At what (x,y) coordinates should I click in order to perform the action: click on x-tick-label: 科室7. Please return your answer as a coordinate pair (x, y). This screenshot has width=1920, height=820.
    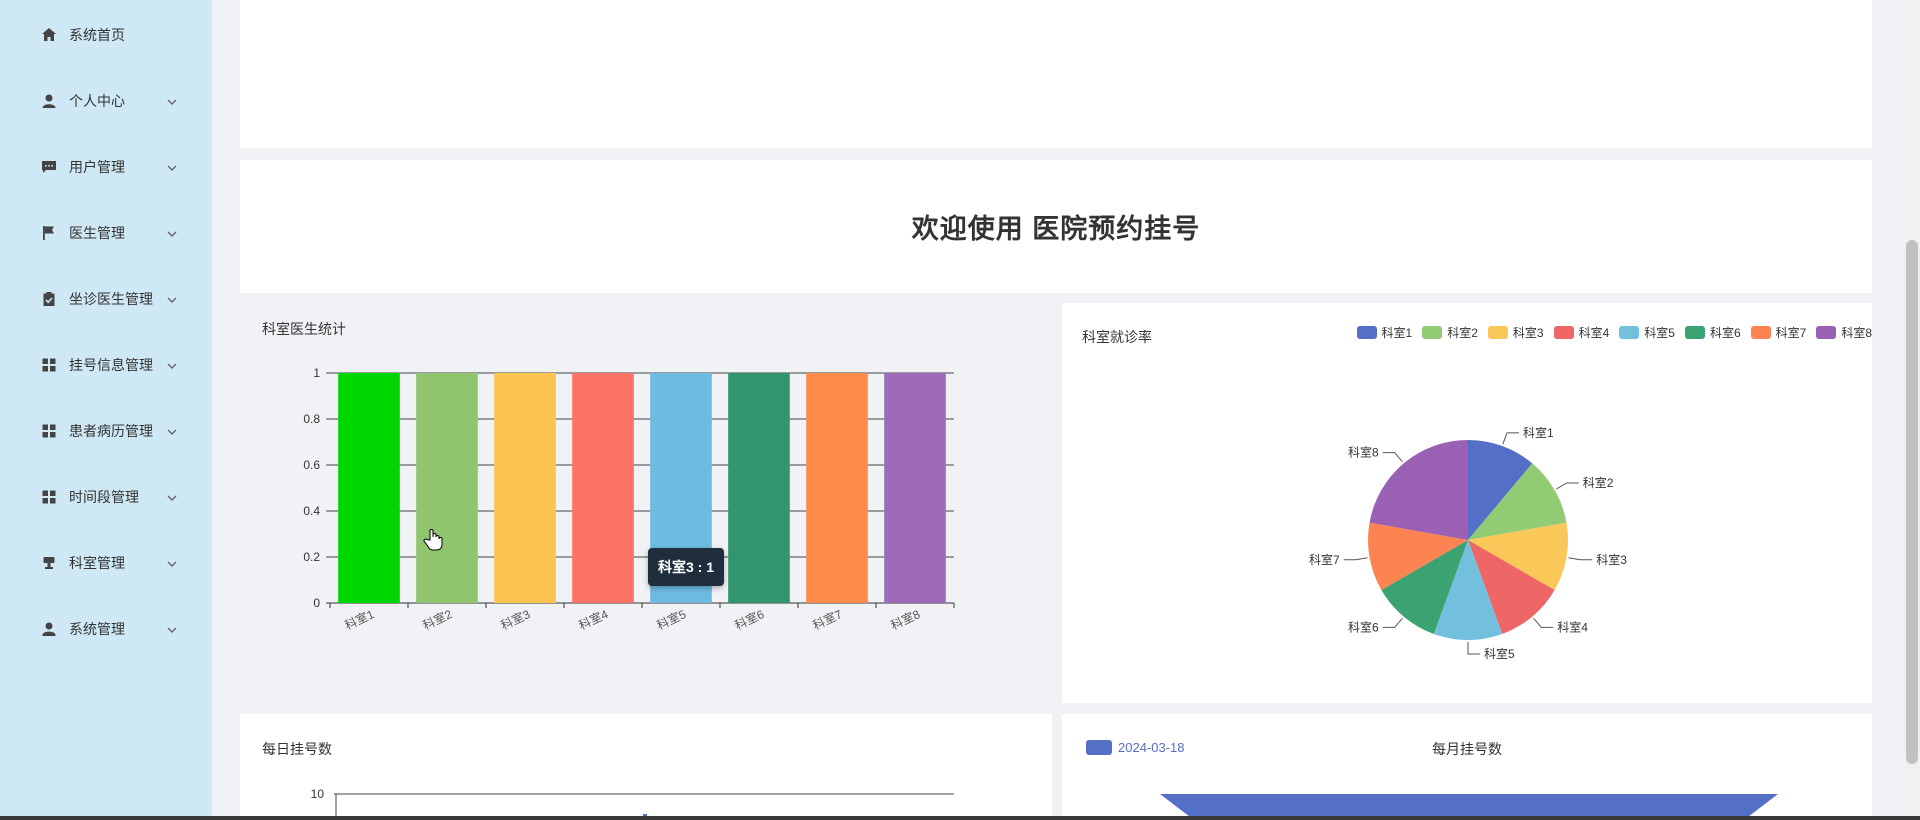
    Looking at the image, I should click on (827, 619).